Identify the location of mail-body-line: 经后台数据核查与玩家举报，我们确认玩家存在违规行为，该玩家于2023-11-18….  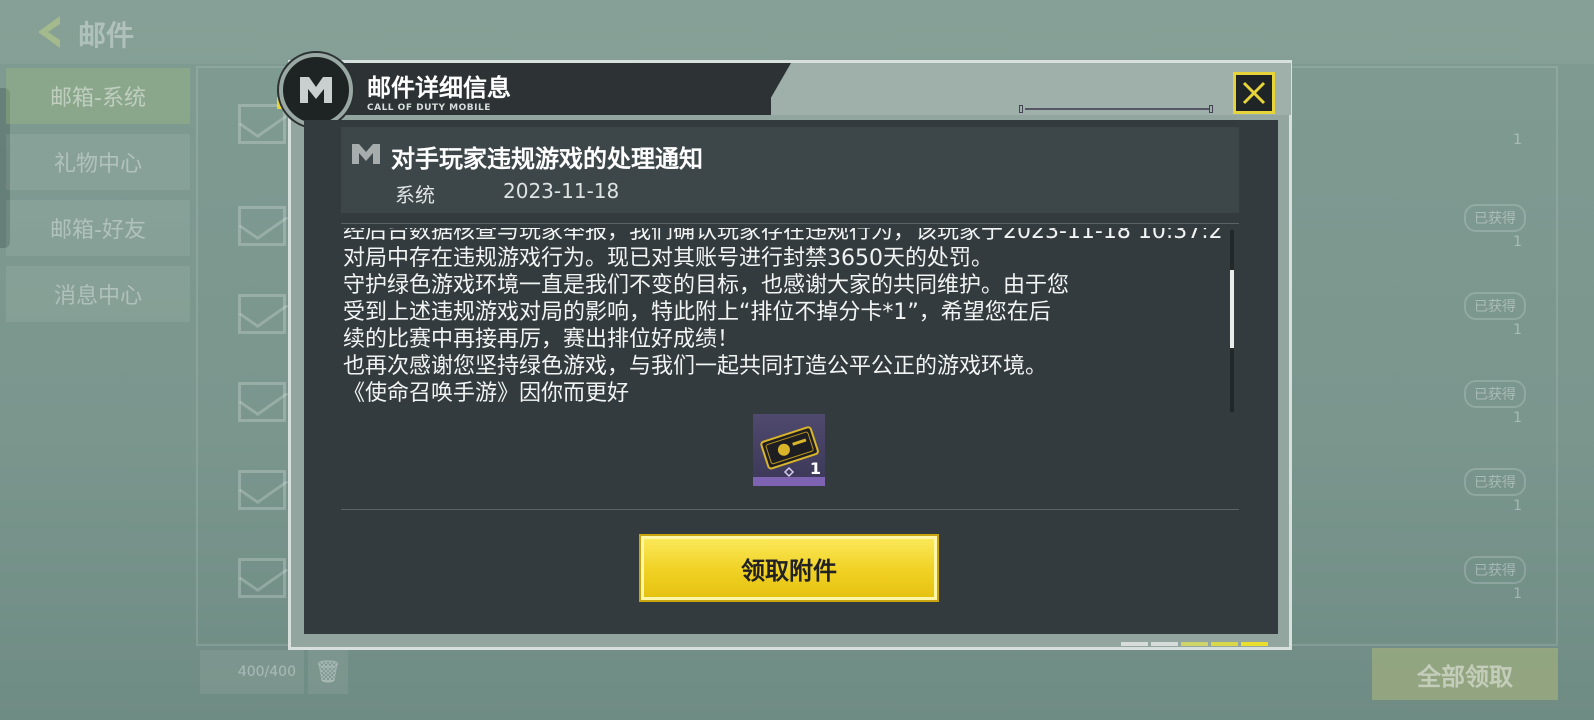
(782, 236).